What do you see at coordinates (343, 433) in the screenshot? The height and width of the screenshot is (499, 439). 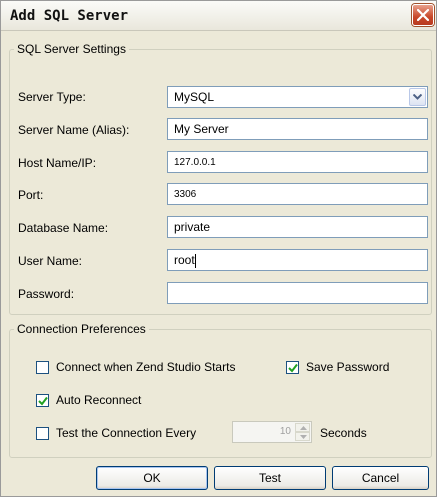 I see `seconds-label: Seconds` at bounding box center [343, 433].